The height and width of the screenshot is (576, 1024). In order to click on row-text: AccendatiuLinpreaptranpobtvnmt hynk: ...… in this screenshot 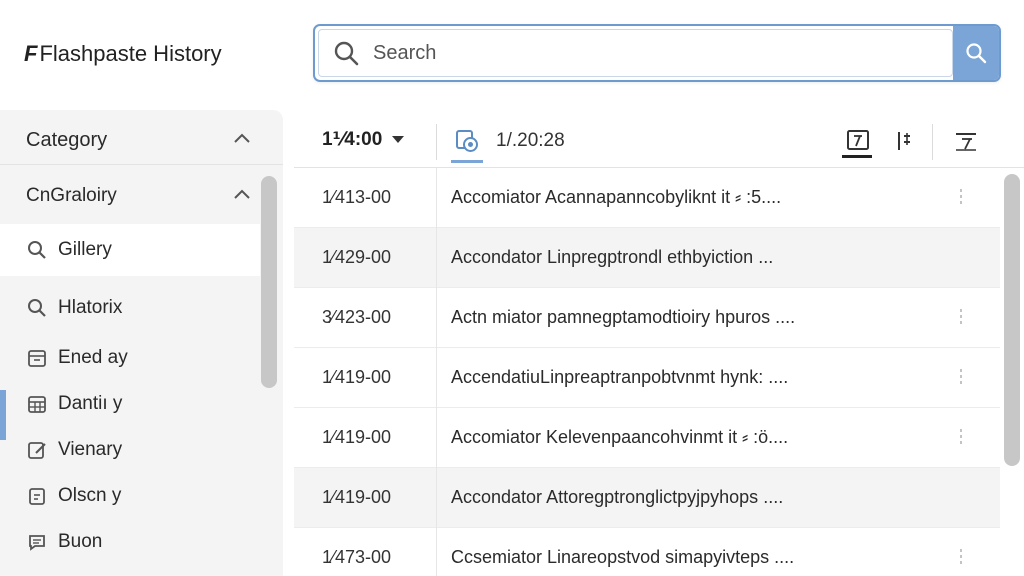, I will do `click(620, 377)`.